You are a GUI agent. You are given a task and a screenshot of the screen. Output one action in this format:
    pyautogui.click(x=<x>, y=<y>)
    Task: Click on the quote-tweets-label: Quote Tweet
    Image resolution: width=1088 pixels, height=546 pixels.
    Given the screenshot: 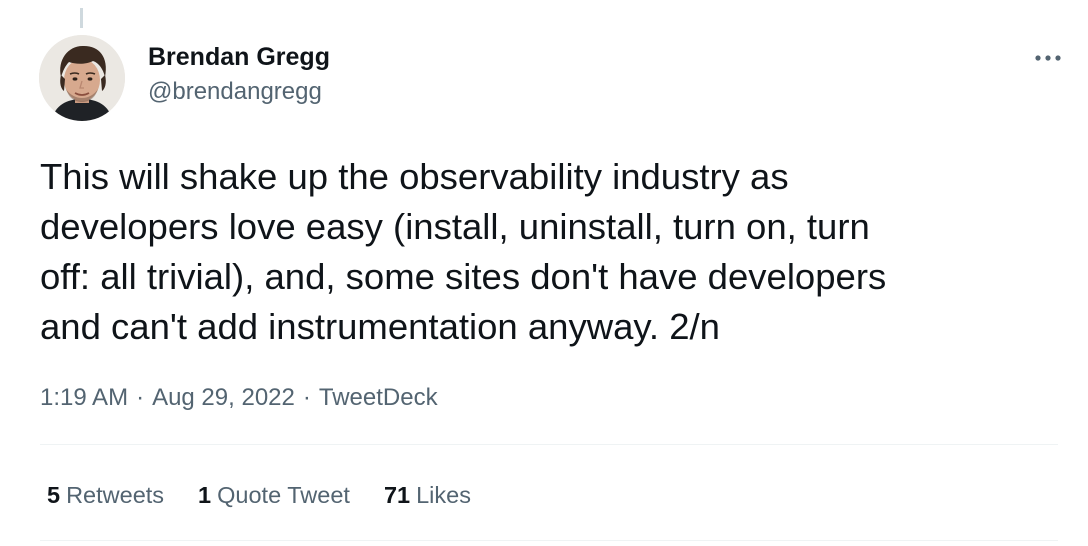 What is the action you would take?
    pyautogui.click(x=283, y=495)
    